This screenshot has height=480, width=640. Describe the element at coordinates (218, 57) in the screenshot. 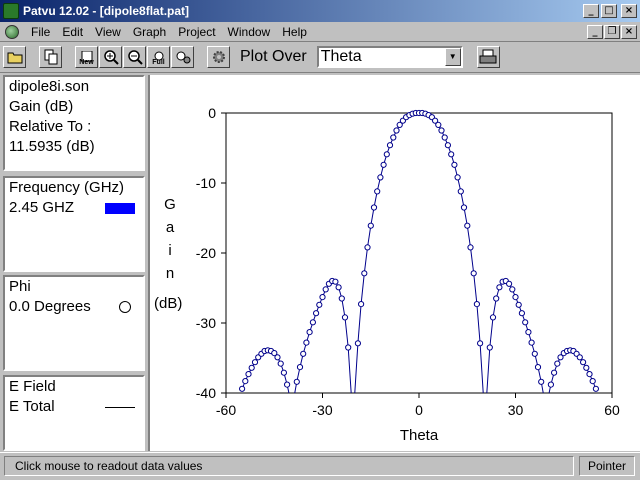

I see `settings-button` at that location.